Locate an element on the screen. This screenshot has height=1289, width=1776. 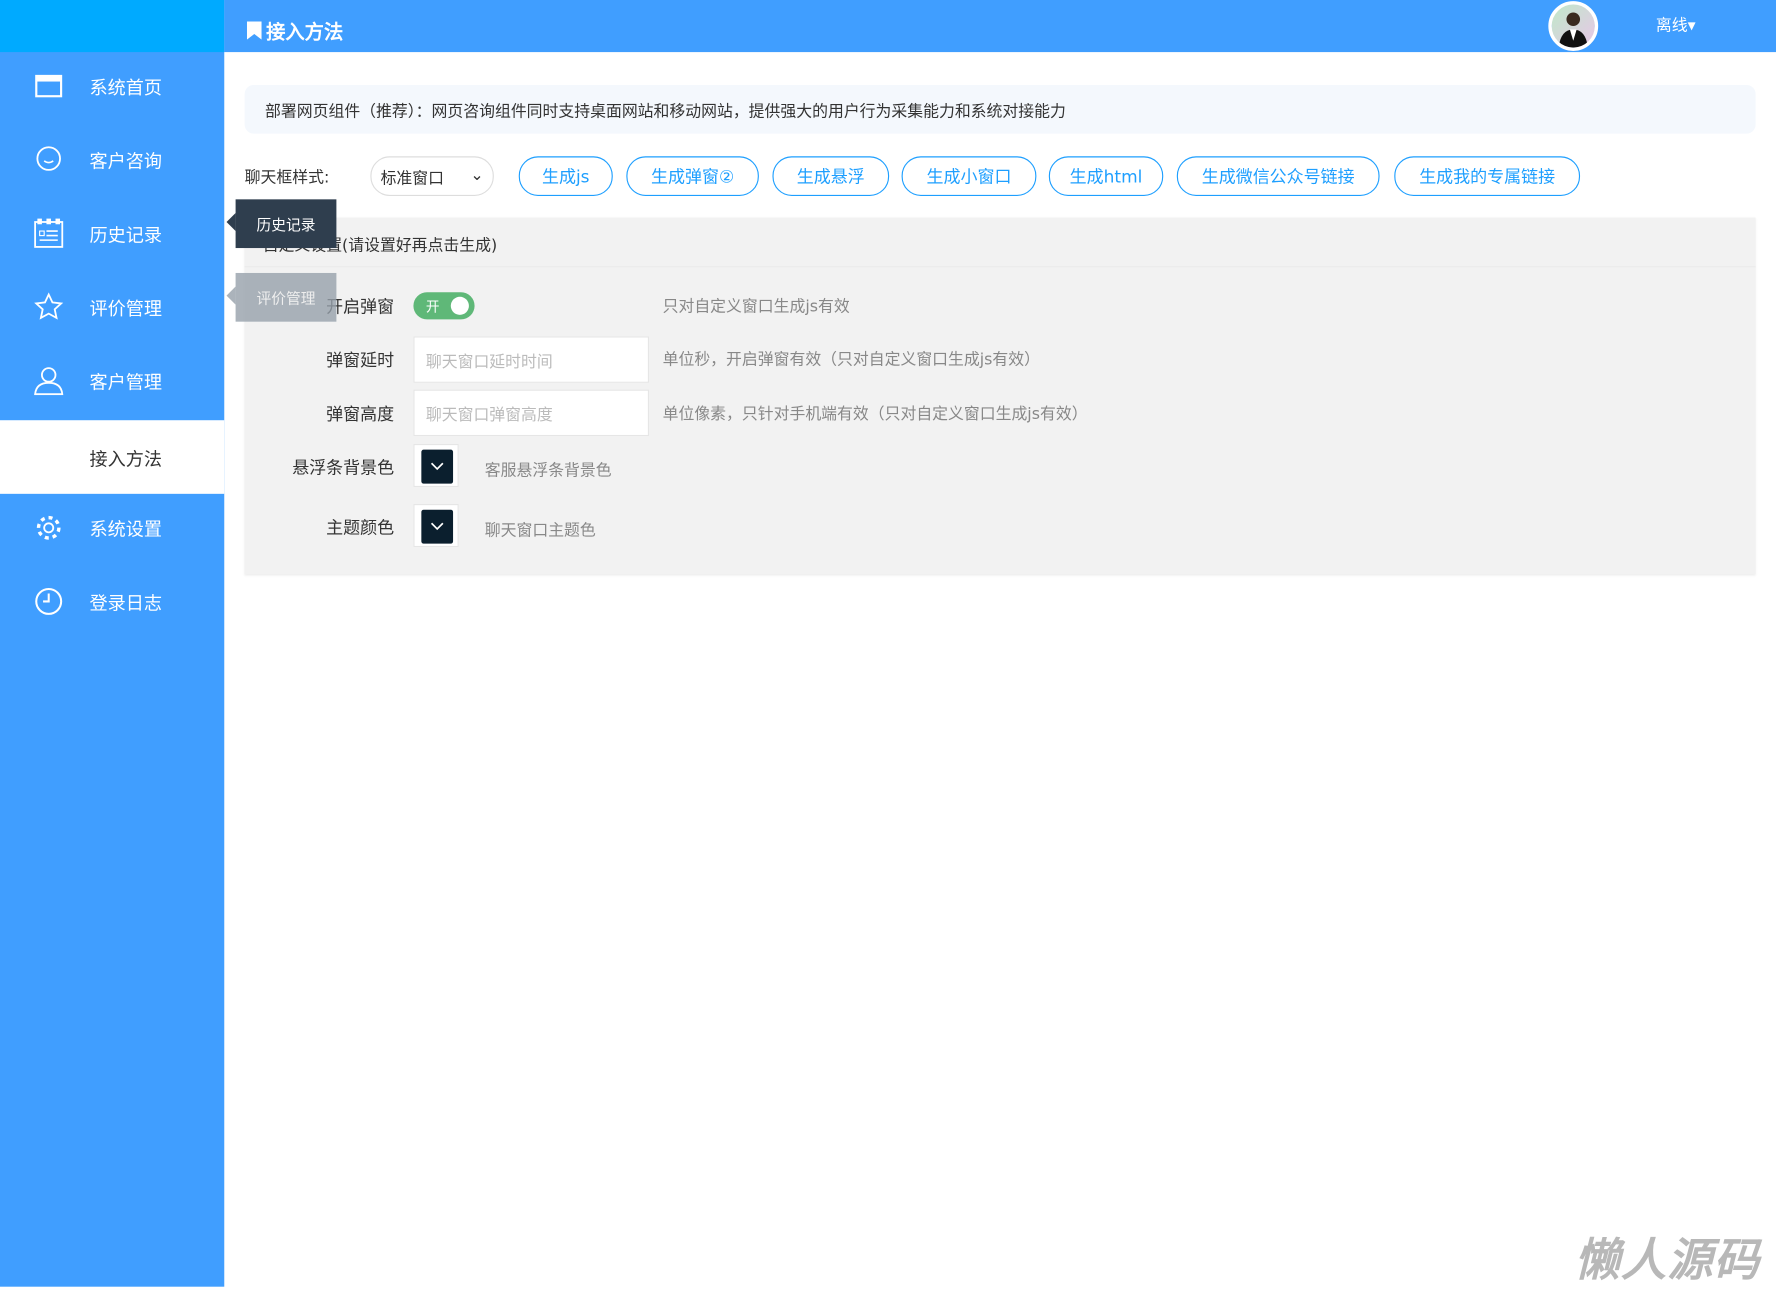
chat-style-select: 标准窗口 ⌄ is located at coordinates (432, 176).